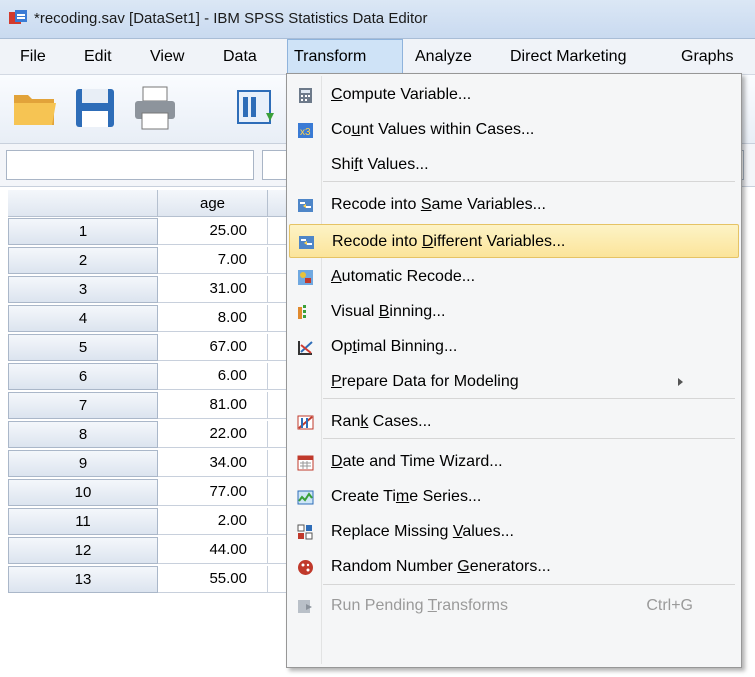 This screenshot has width=755, height=677. What do you see at coordinates (167, 56) in the screenshot?
I see `menu-view: View` at bounding box center [167, 56].